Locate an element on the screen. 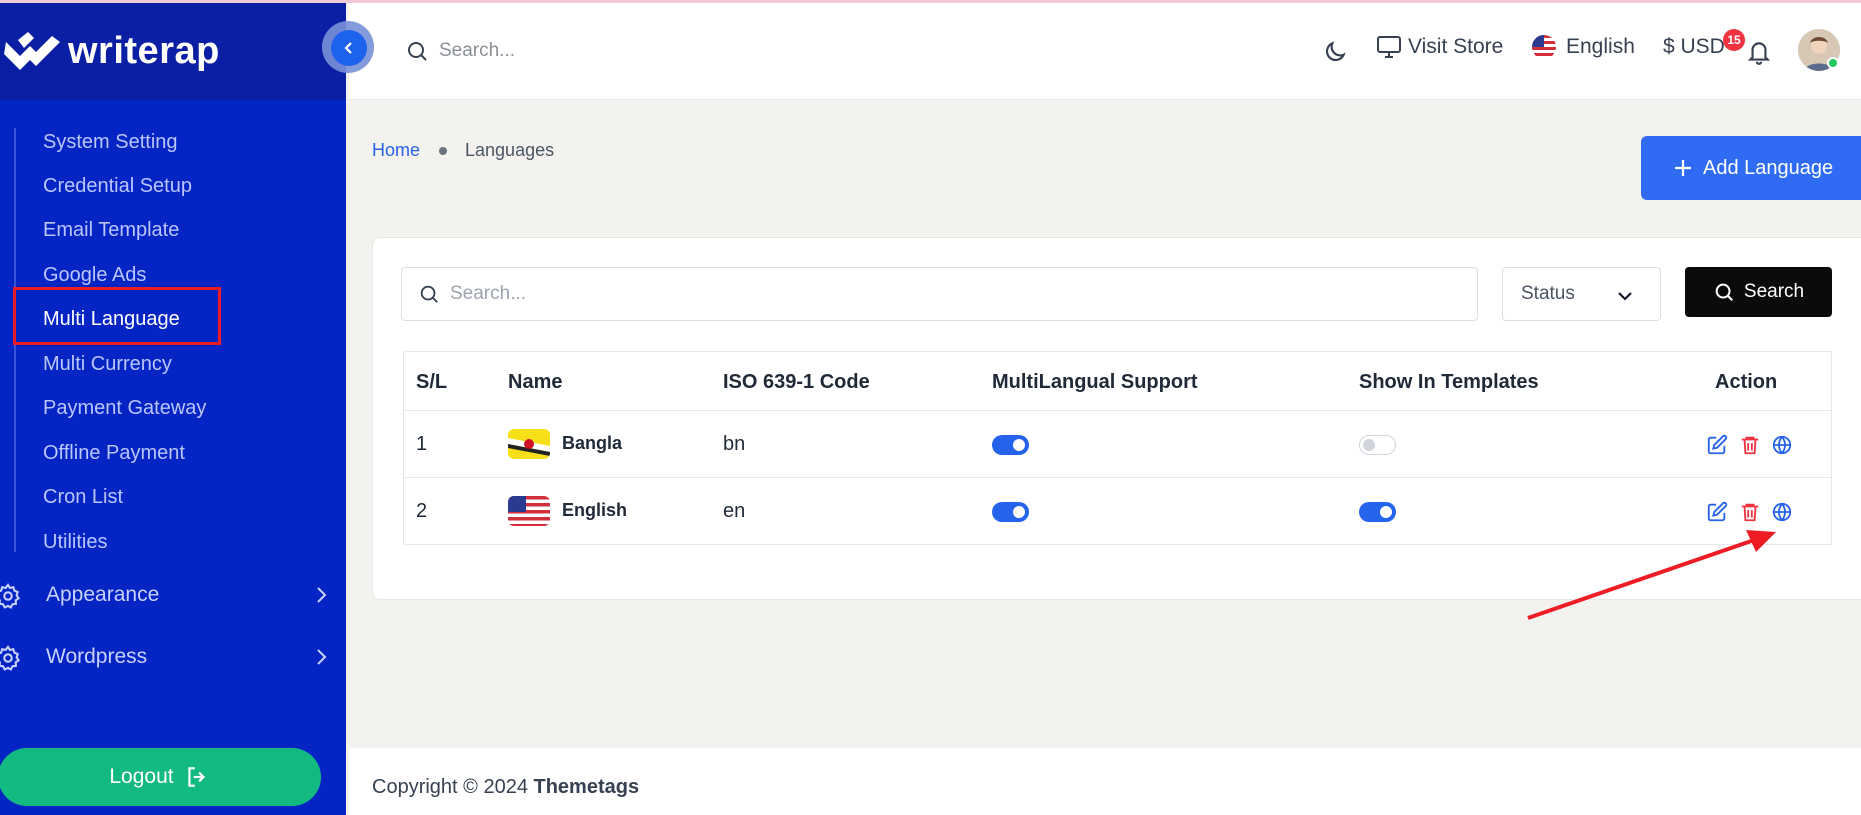 The image size is (1861, 815). online-status-dot is located at coordinates (1833, 63).